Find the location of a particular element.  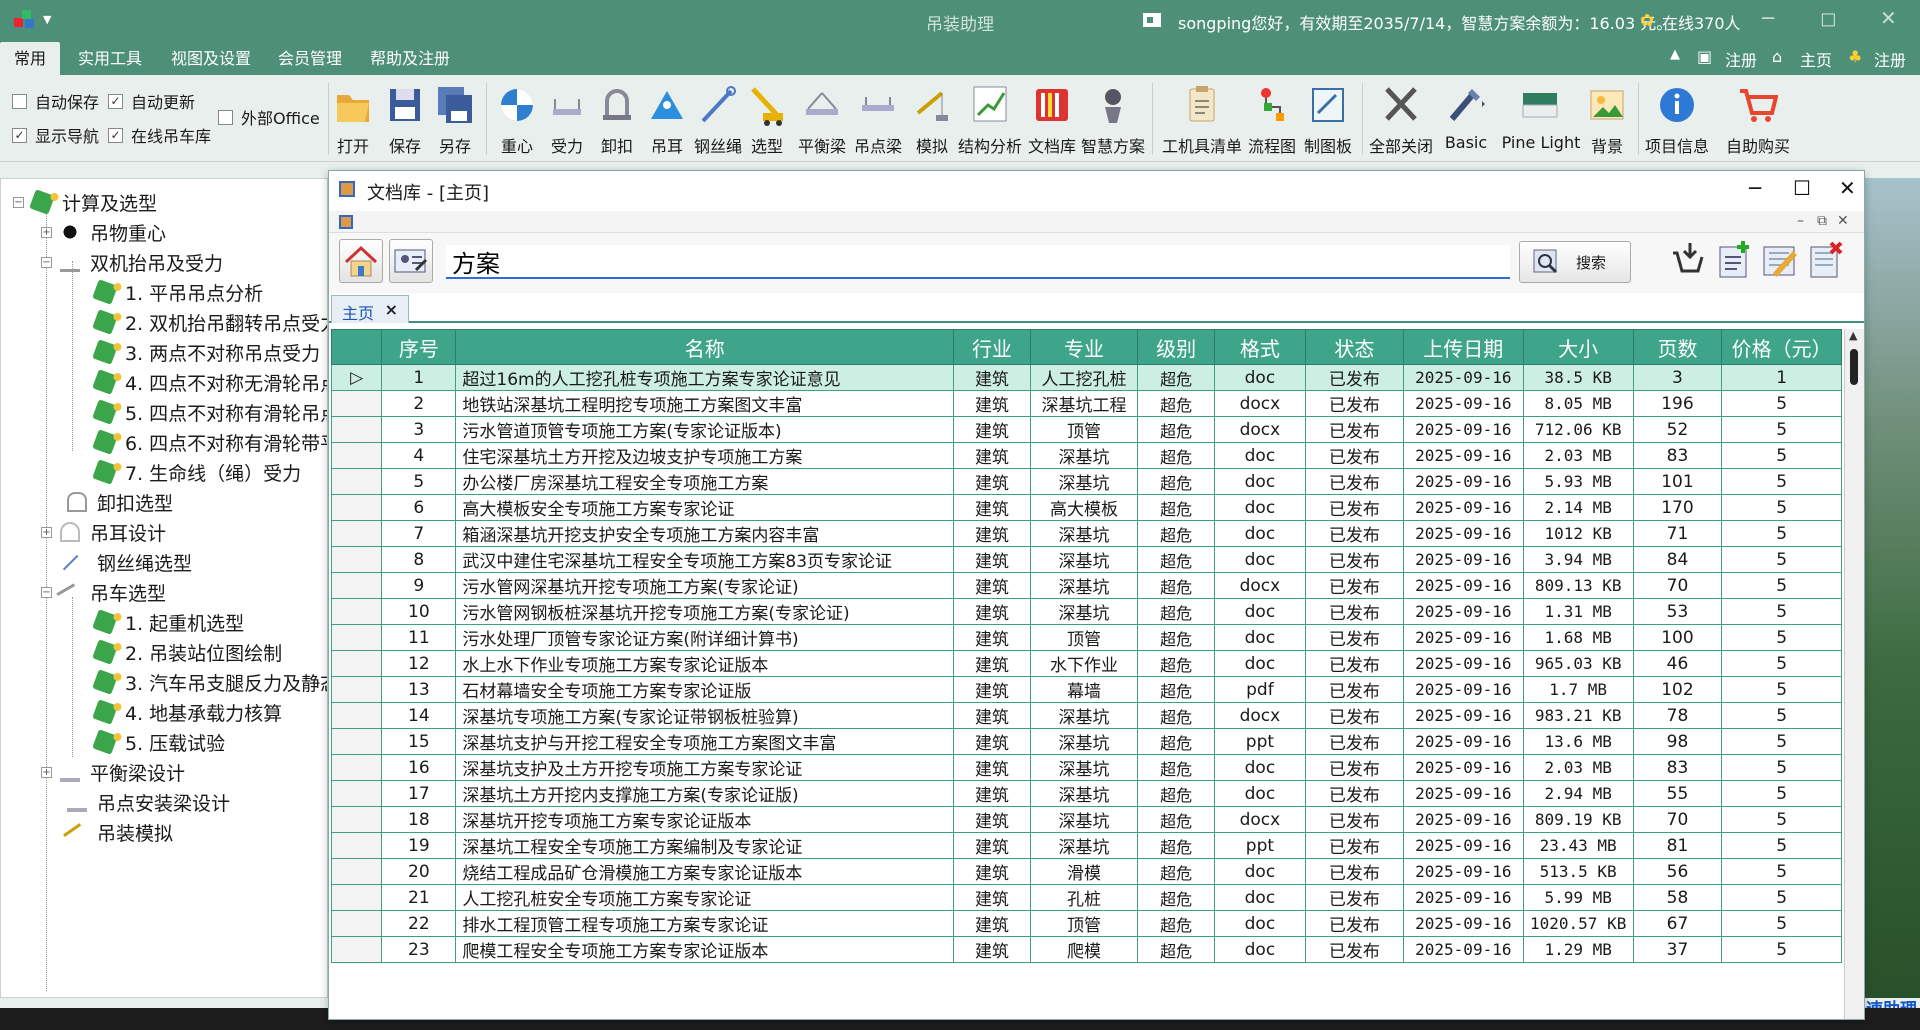

tree-node-lifting-lug: + 吊耳设计 is located at coordinates (103, 532).